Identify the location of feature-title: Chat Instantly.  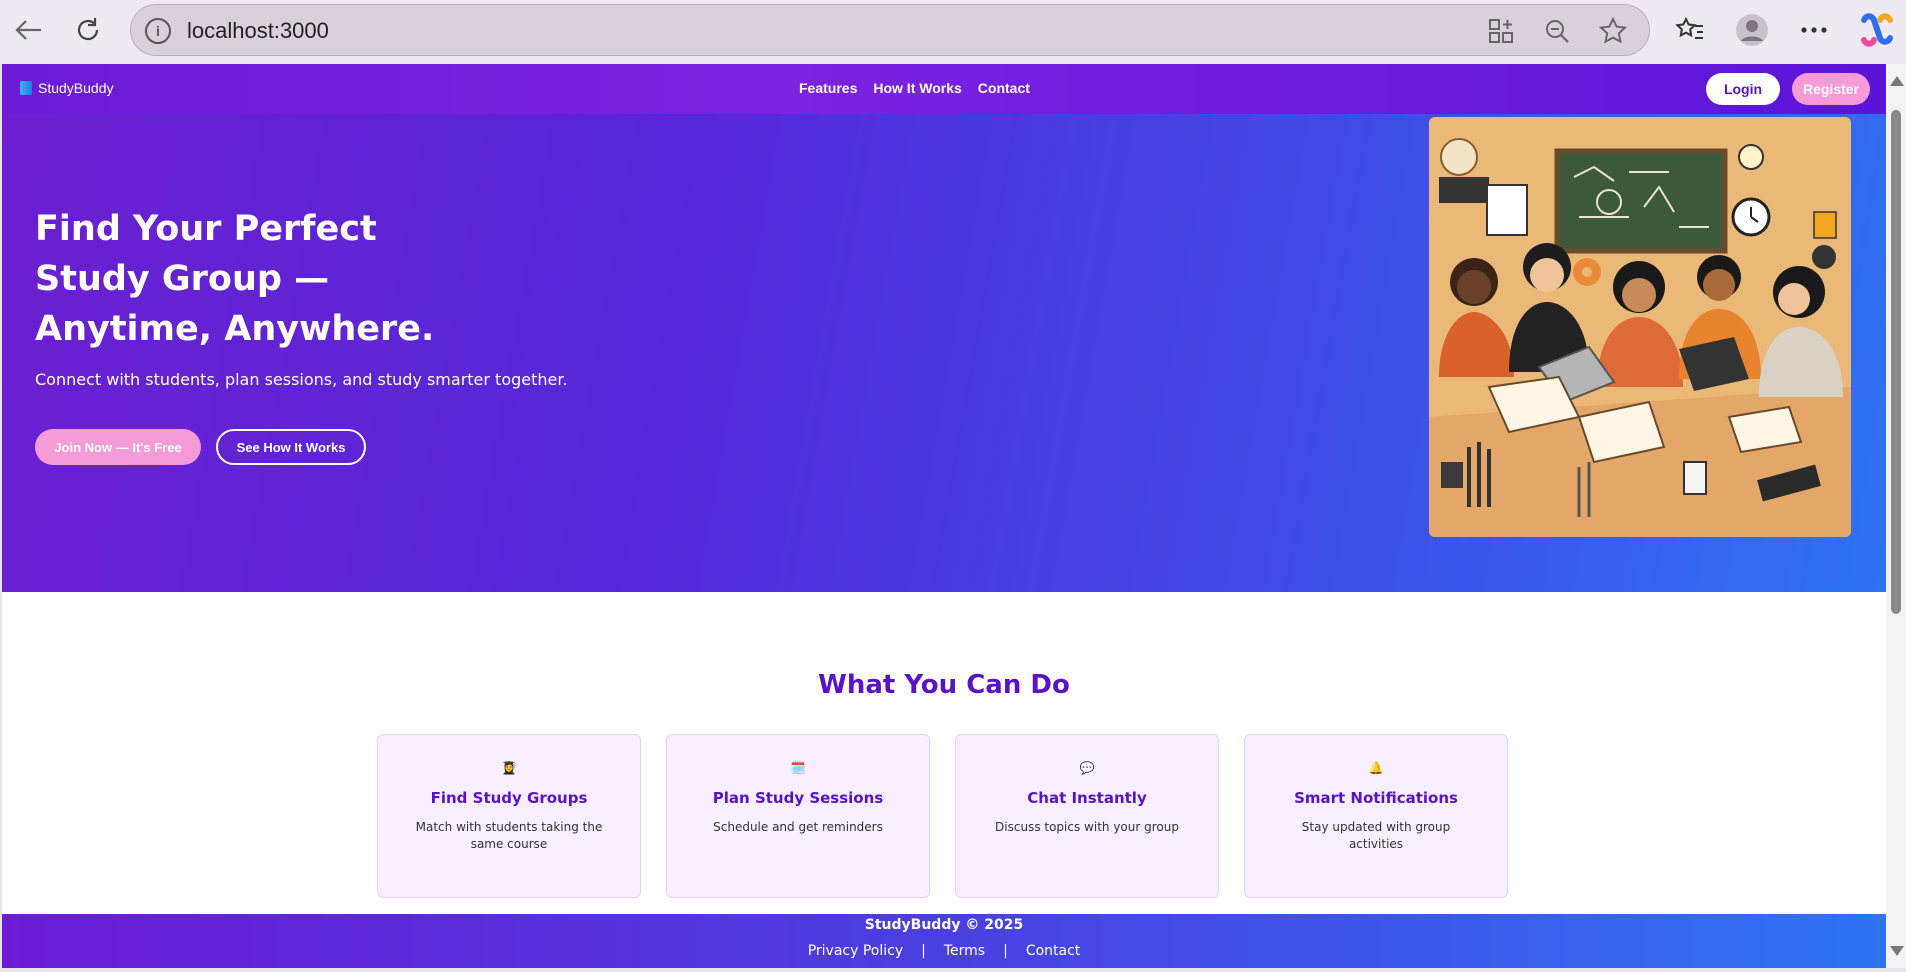
(1087, 798).